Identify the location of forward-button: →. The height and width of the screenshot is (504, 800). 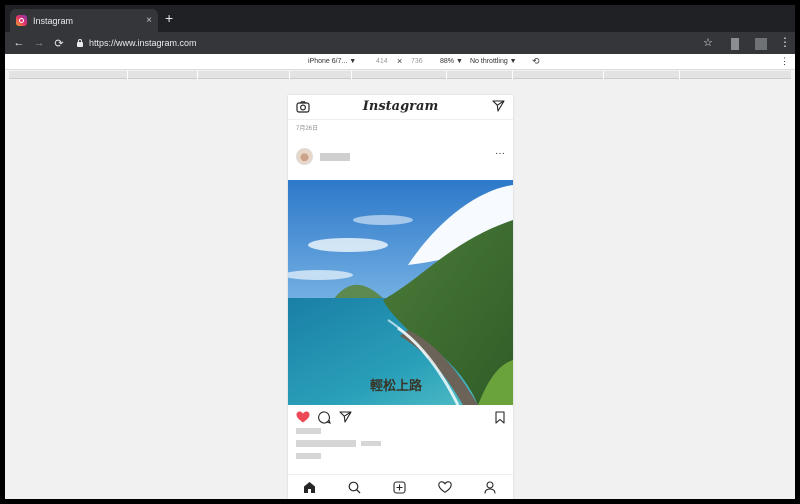
(39, 43).